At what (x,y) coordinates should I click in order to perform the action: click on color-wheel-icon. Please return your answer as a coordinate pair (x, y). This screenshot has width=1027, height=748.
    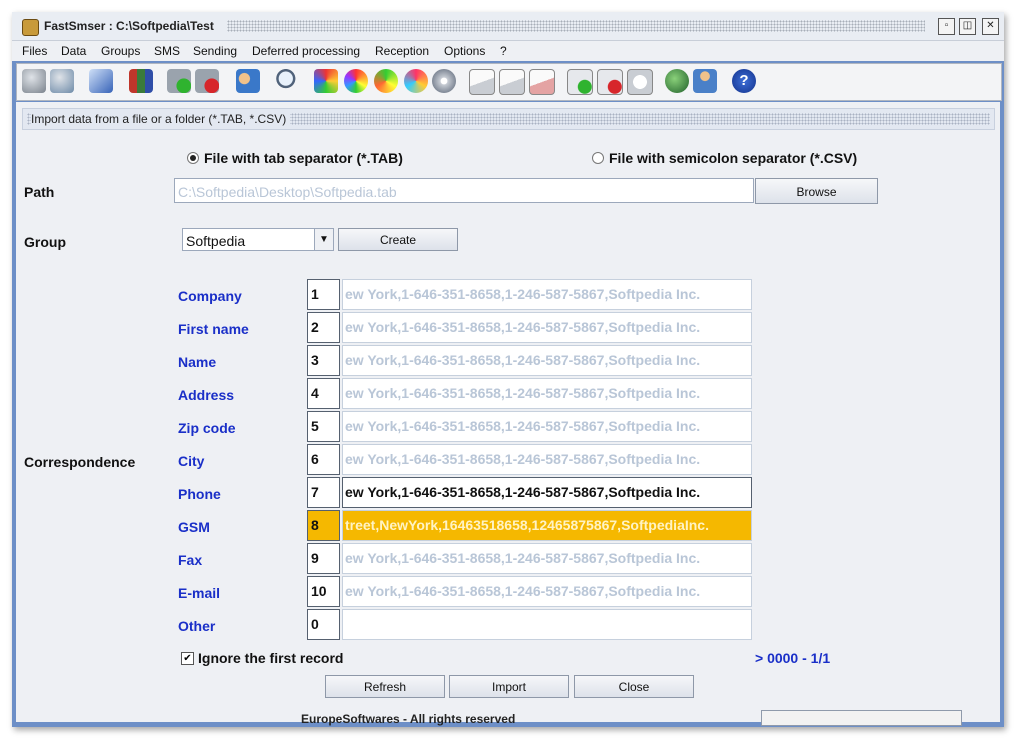
    Looking at the image, I should click on (356, 81).